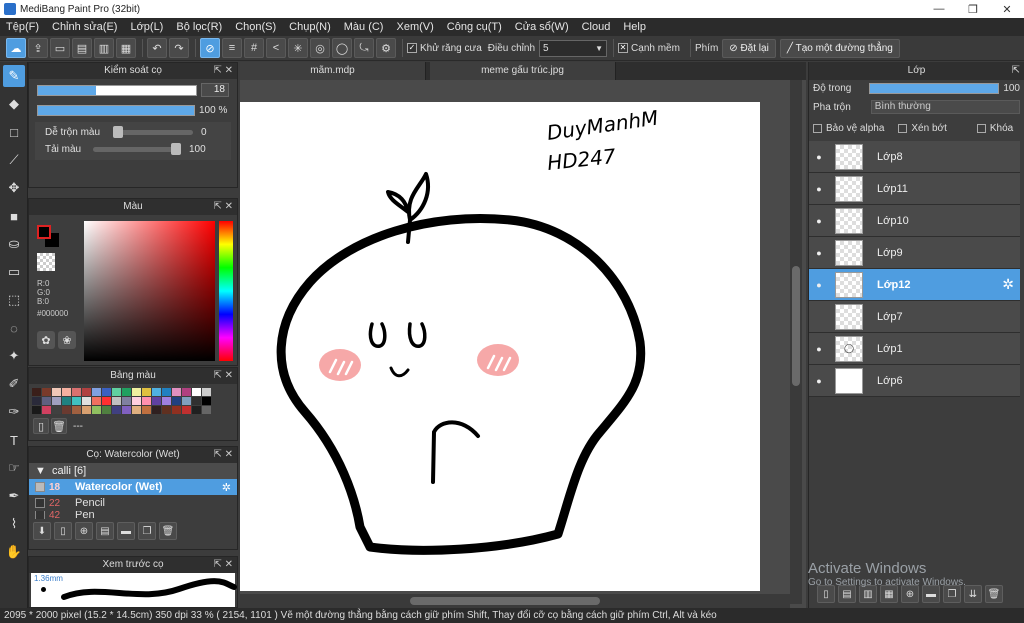 Image resolution: width=1024 pixels, height=623 pixels. What do you see at coordinates (1016, 71) in the screenshot?
I see `panel-close-icon: ⇱` at bounding box center [1016, 71].